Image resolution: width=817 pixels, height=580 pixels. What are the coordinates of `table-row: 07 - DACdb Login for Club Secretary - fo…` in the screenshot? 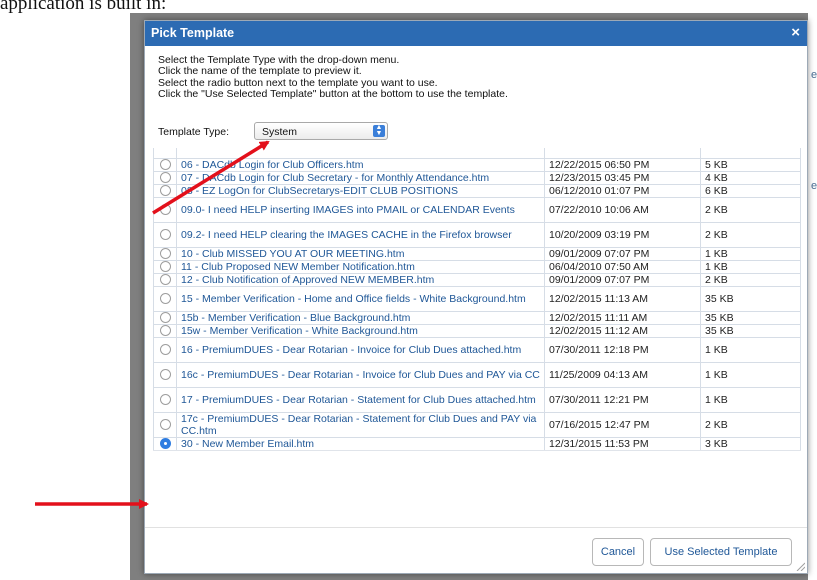 It's located at (477, 177).